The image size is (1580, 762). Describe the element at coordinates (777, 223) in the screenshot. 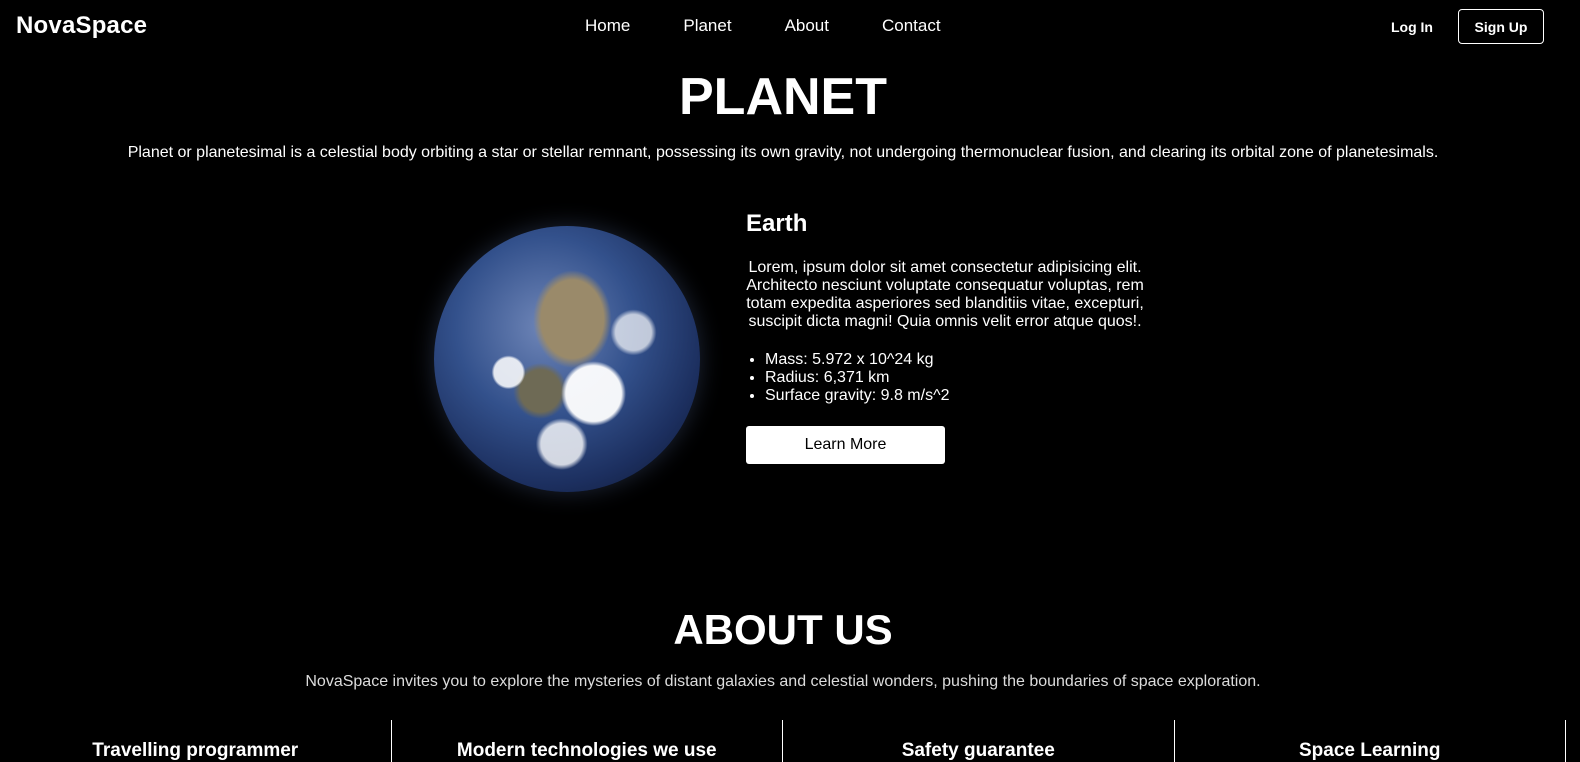

I see `planet-name: Earth` at that location.